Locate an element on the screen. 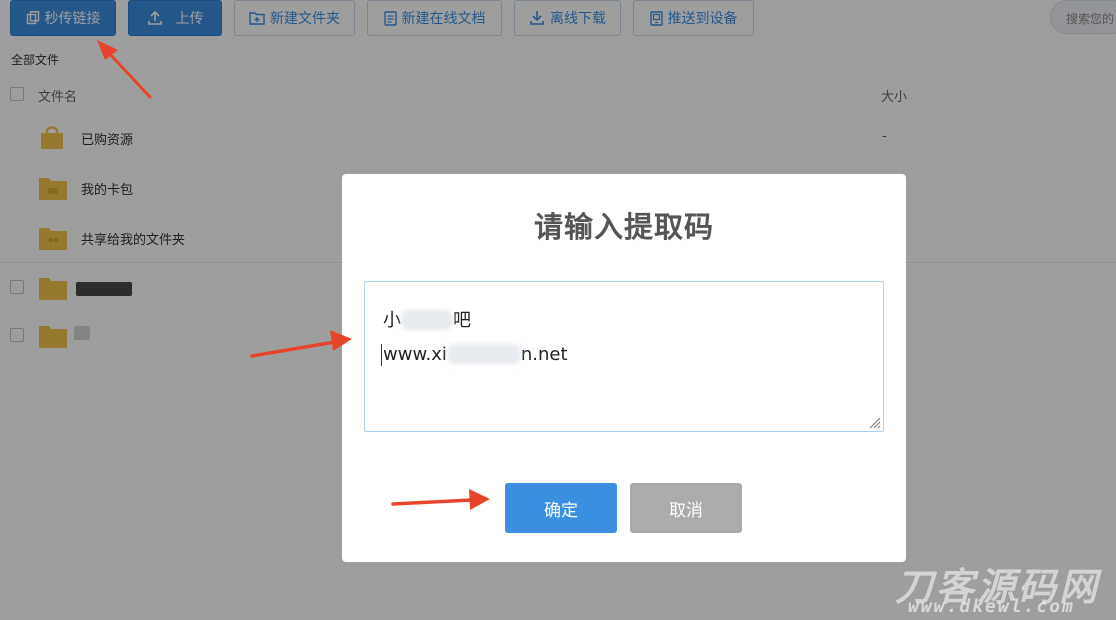 The height and width of the screenshot is (620, 1116). code-line-2: www.xi n.net is located at coordinates (632, 355).